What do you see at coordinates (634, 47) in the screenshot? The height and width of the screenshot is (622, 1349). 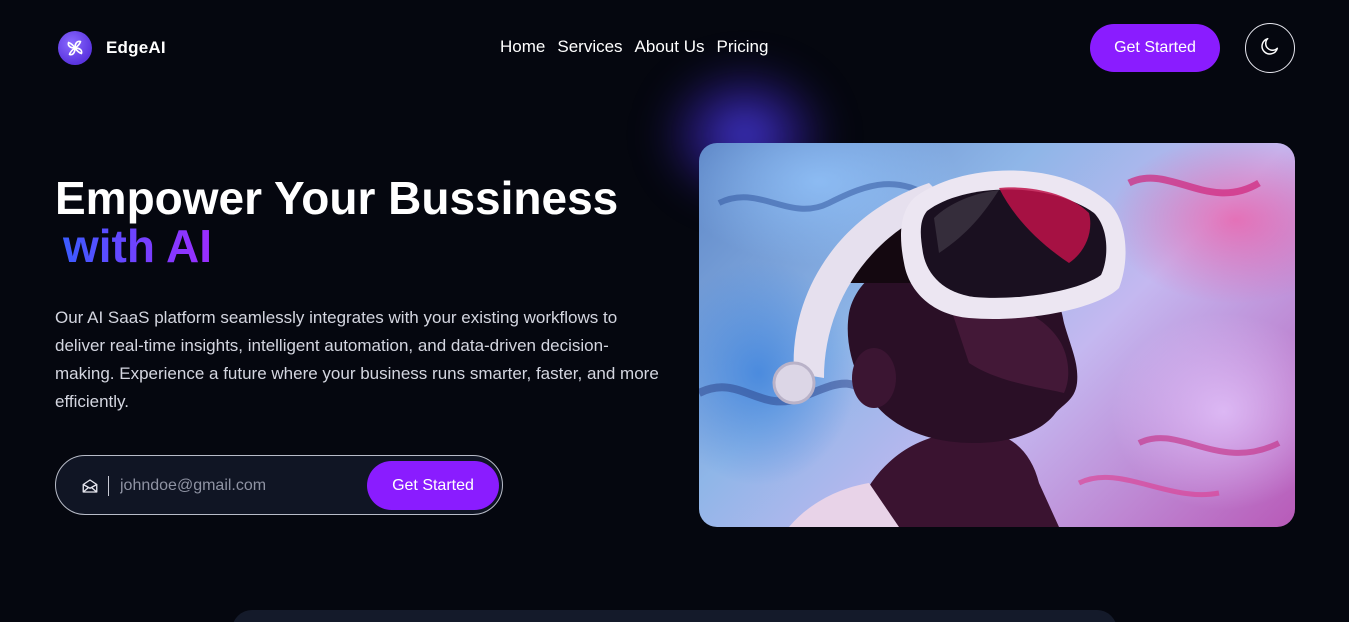 I see `main-nav: Home Services About Us Pricing` at bounding box center [634, 47].